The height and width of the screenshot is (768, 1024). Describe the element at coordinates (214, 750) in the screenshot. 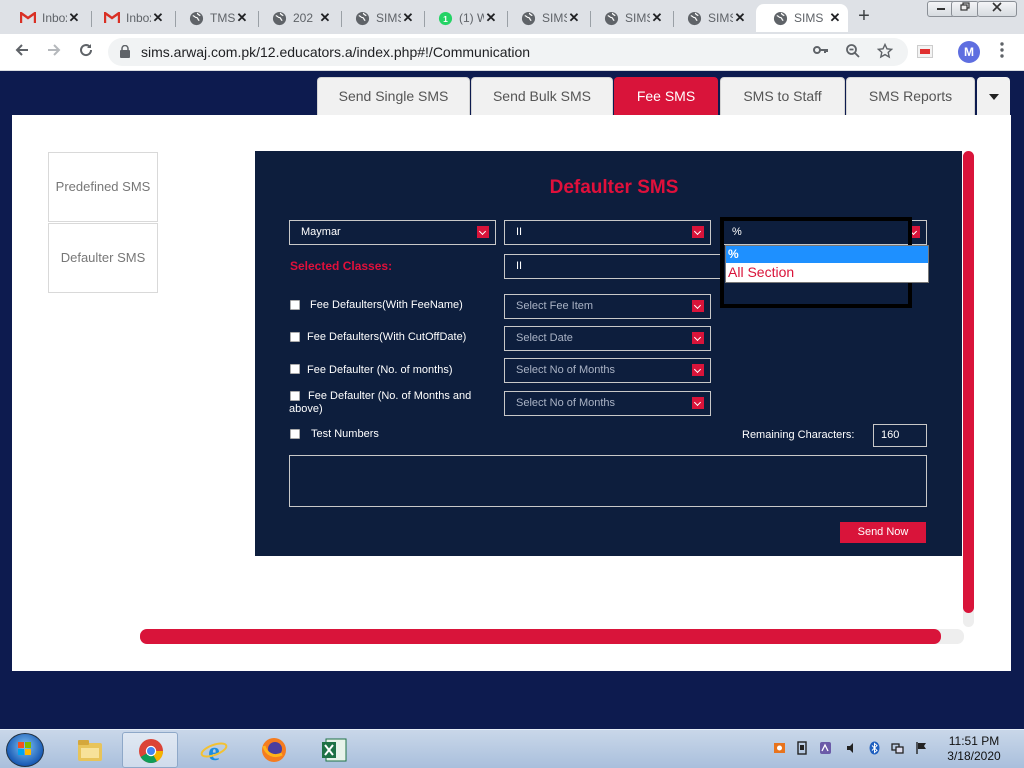

I see `taskbar-app-internet-explorer: e` at that location.